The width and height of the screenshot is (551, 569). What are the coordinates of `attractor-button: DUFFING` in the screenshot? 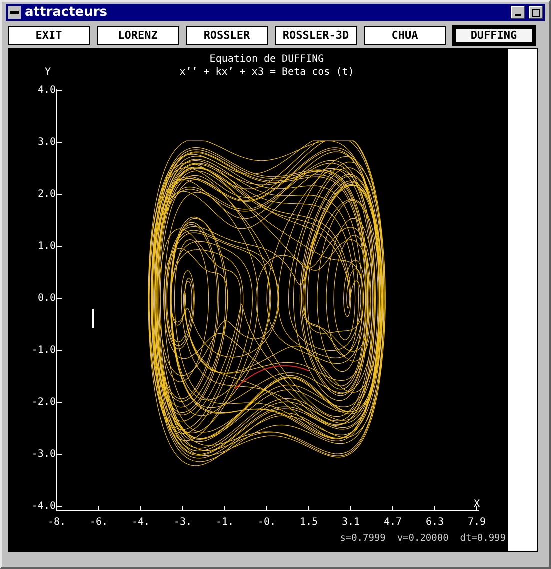 It's located at (494, 35).